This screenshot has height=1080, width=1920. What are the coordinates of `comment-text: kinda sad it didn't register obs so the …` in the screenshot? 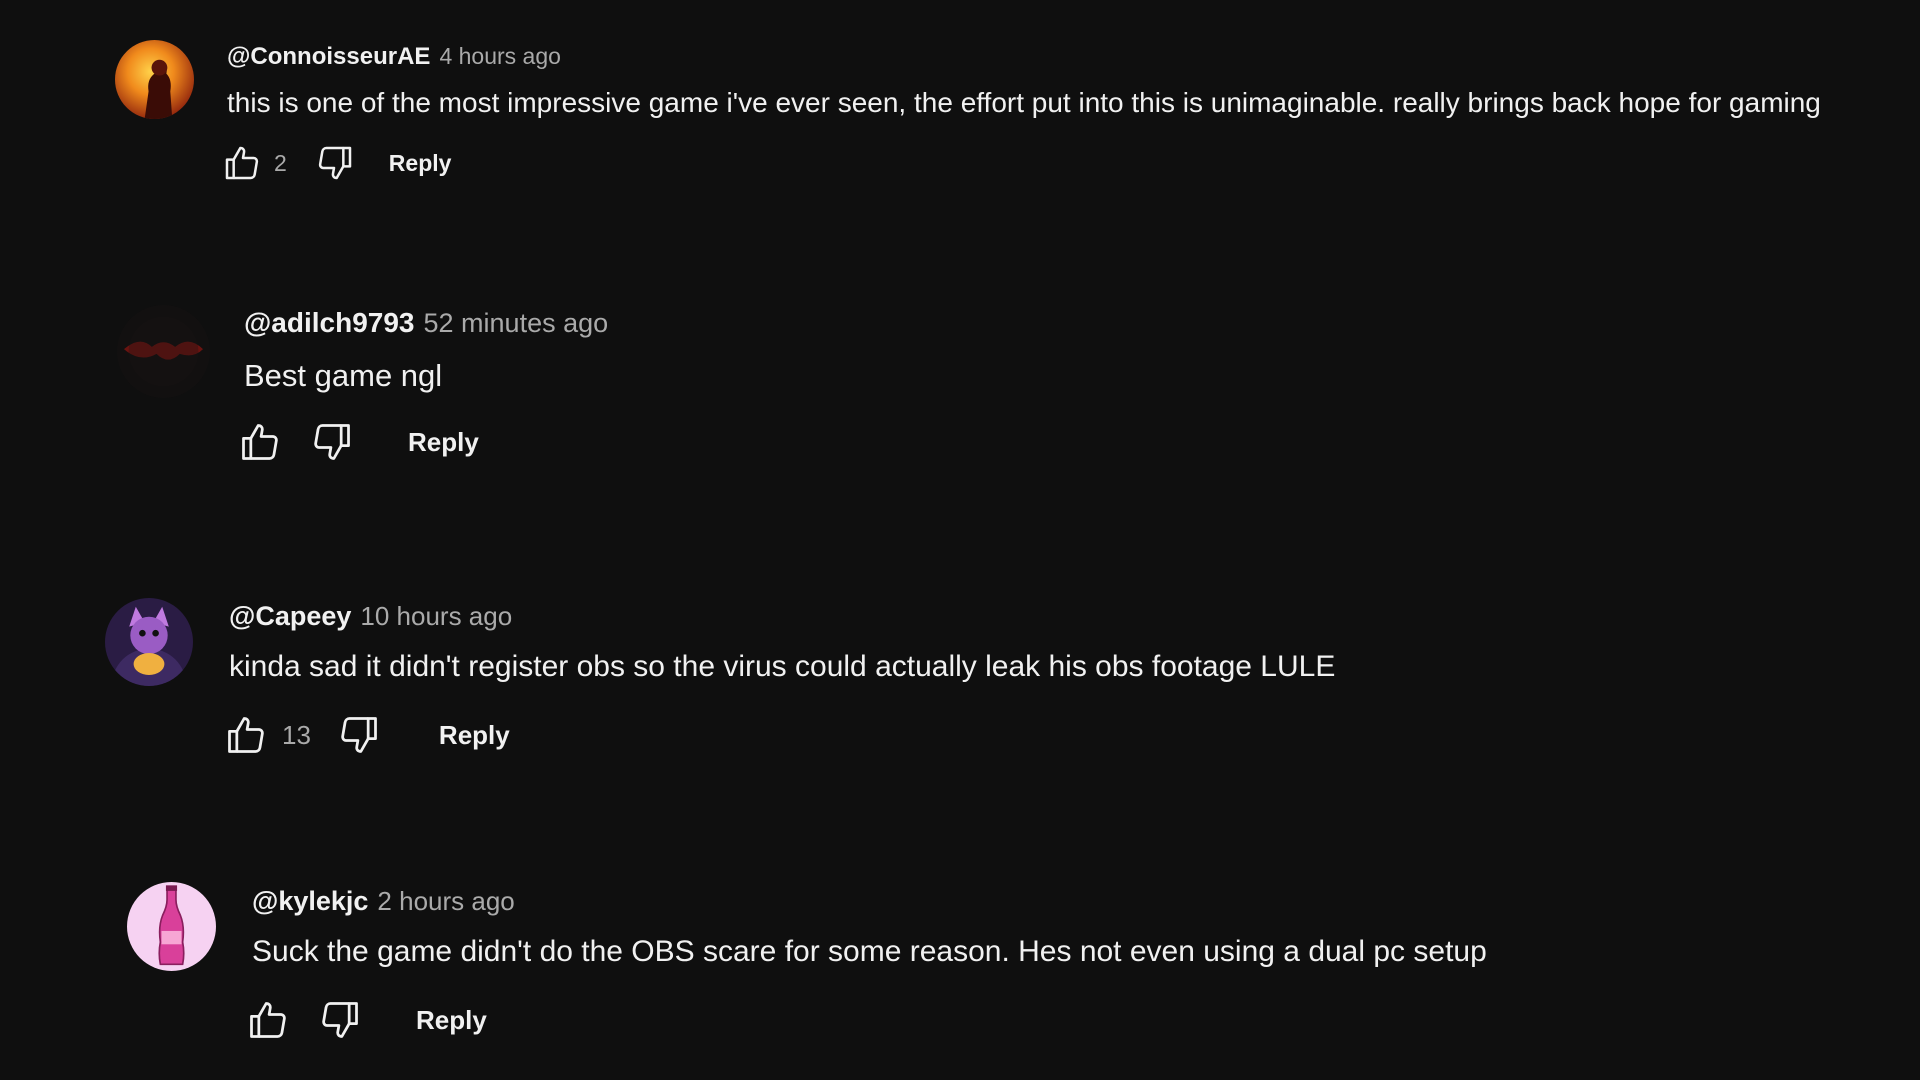 It's located at (782, 666).